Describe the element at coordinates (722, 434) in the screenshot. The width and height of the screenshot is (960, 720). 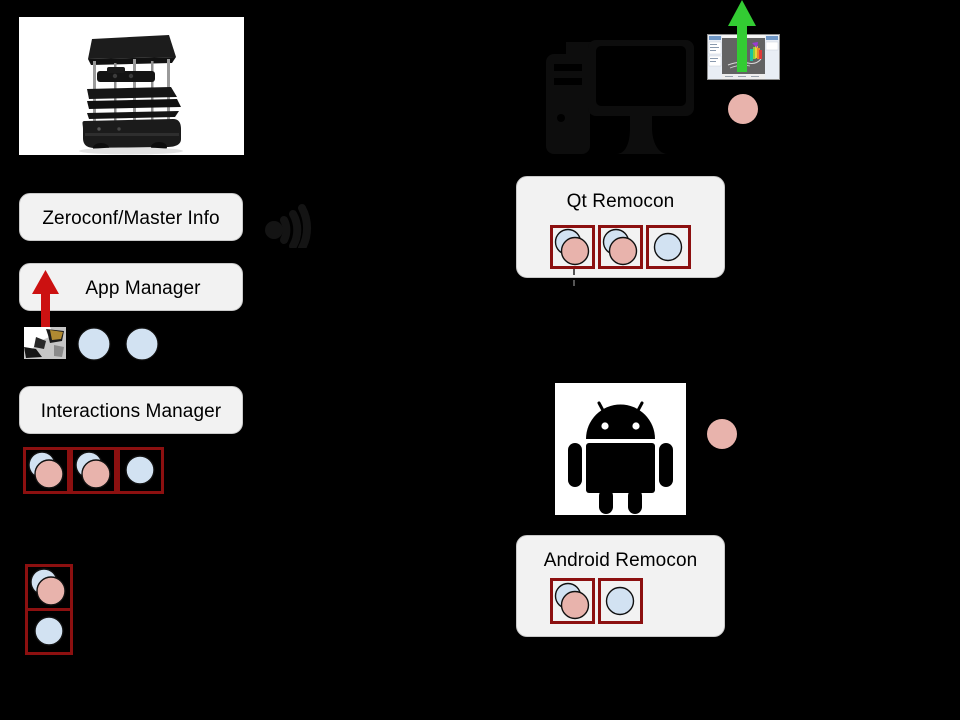
I see `free-circle-android` at that location.